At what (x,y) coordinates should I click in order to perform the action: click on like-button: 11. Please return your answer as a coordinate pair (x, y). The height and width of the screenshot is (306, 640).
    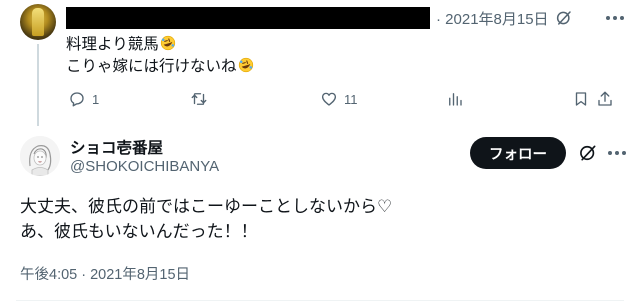
    Looking at the image, I should click on (339, 99).